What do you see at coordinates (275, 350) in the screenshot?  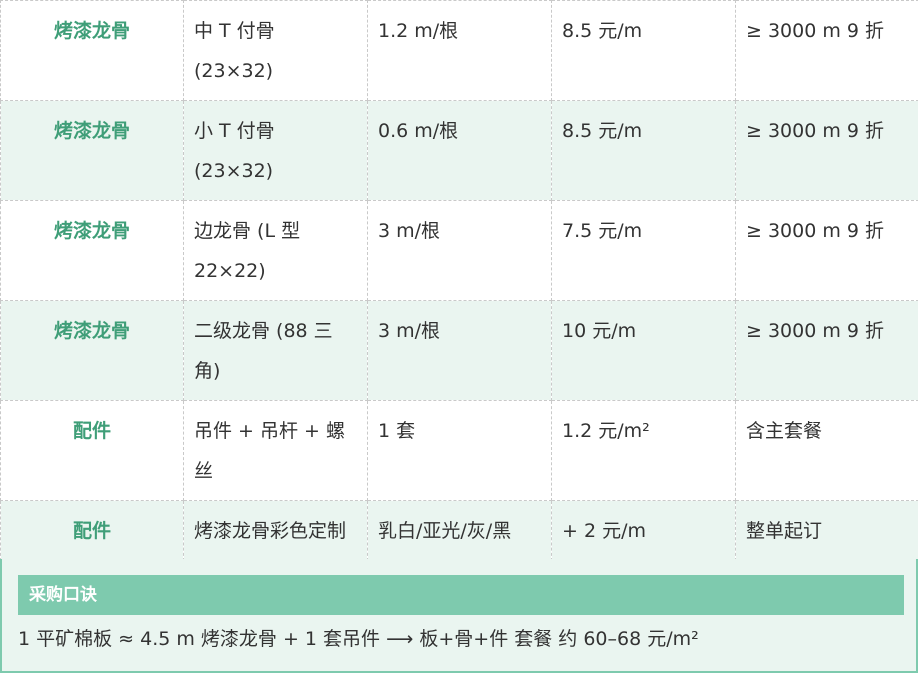 I see `product-name-cell: 二级龙骨 (88 三 角)` at bounding box center [275, 350].